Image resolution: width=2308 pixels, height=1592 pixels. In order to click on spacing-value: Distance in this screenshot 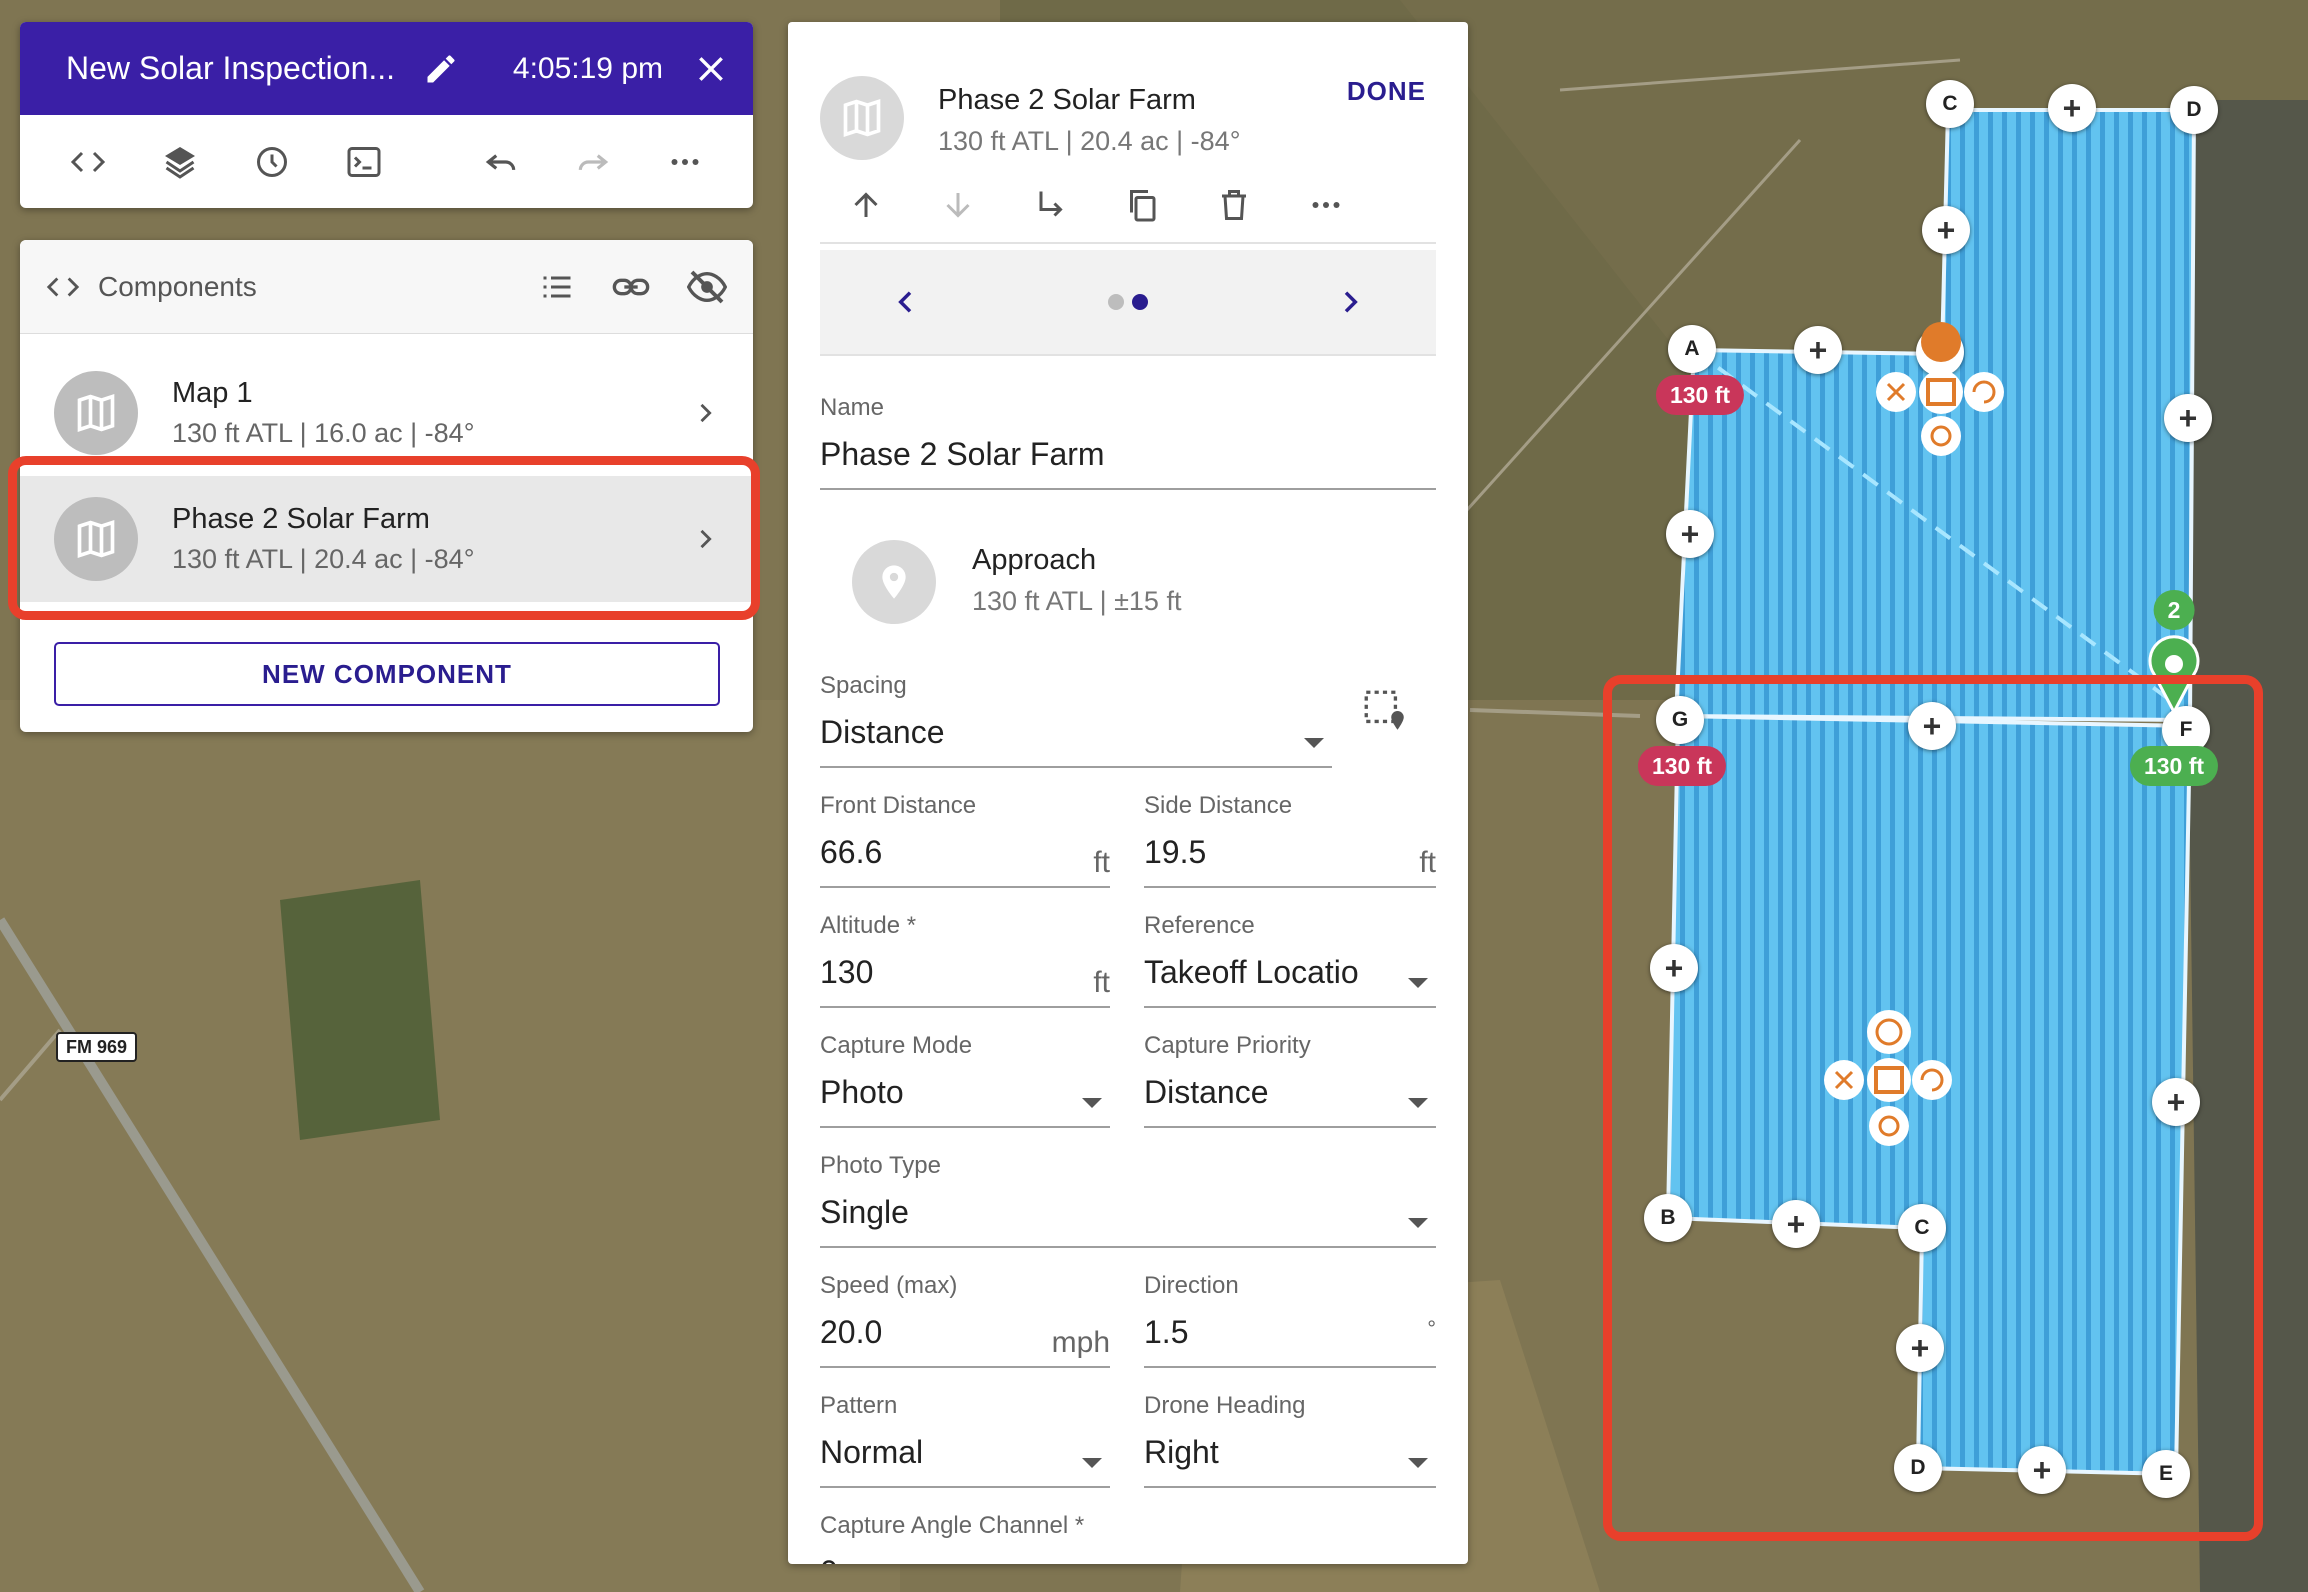, I will do `click(882, 732)`.